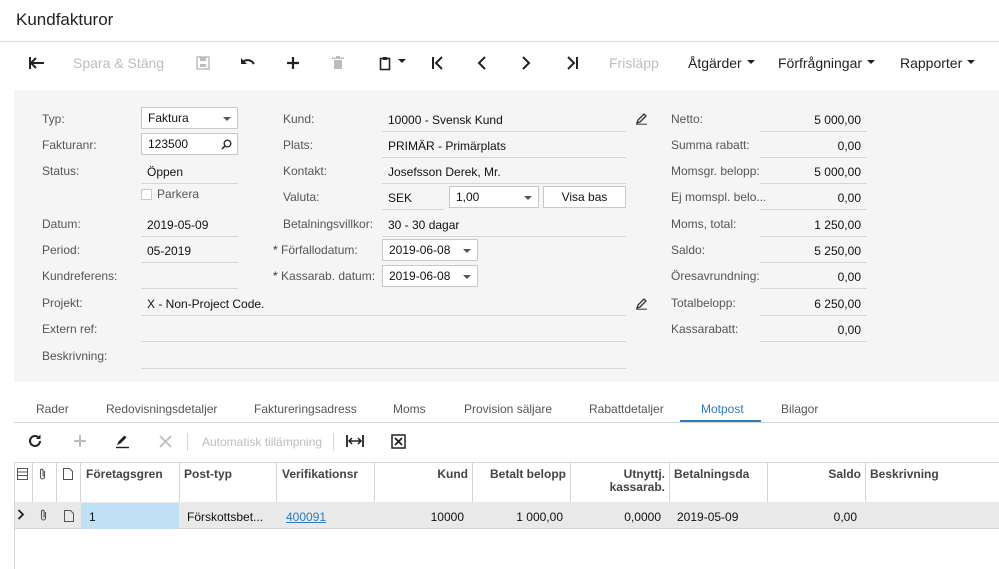 The width and height of the screenshot is (999, 569). What do you see at coordinates (715, 276) in the screenshot?
I see `rounding-label: Öresavrundning:` at bounding box center [715, 276].